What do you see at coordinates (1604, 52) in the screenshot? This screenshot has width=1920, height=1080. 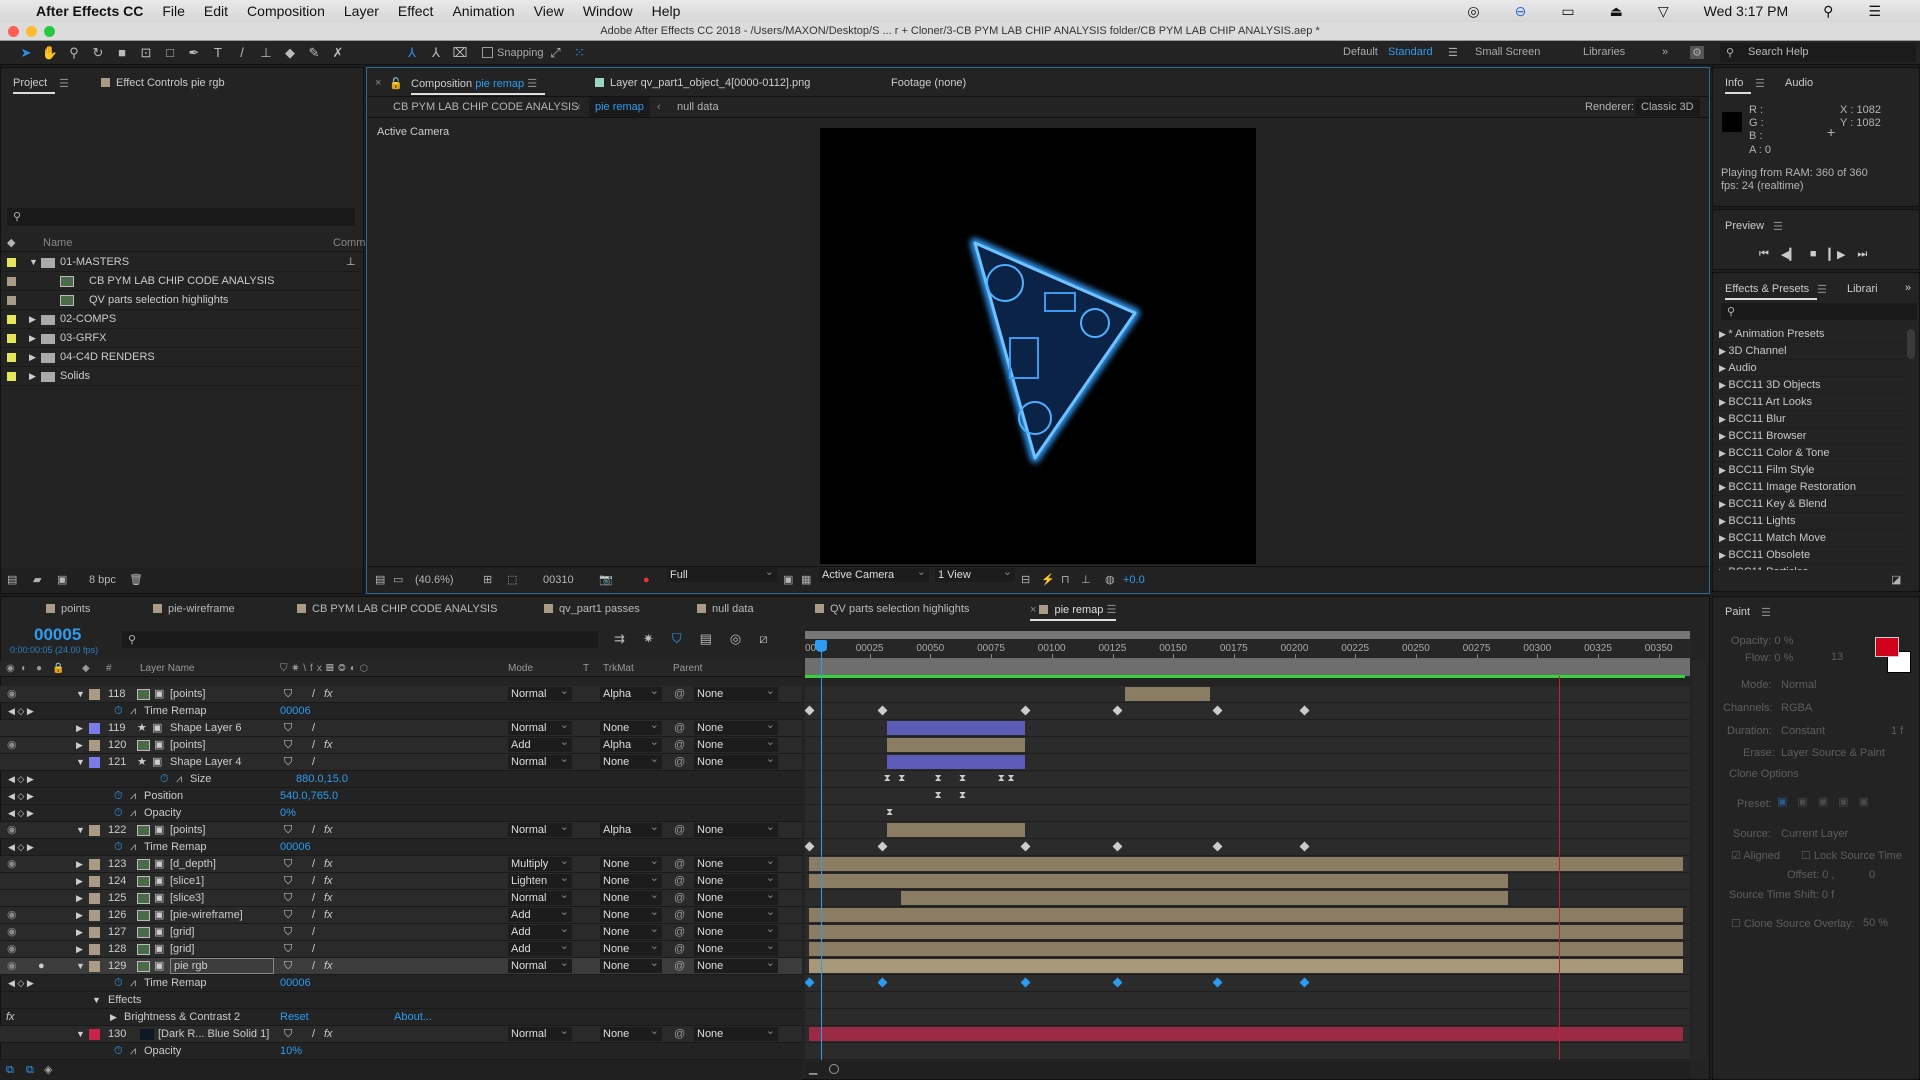 I see `workspace-libraries: Libraries` at bounding box center [1604, 52].